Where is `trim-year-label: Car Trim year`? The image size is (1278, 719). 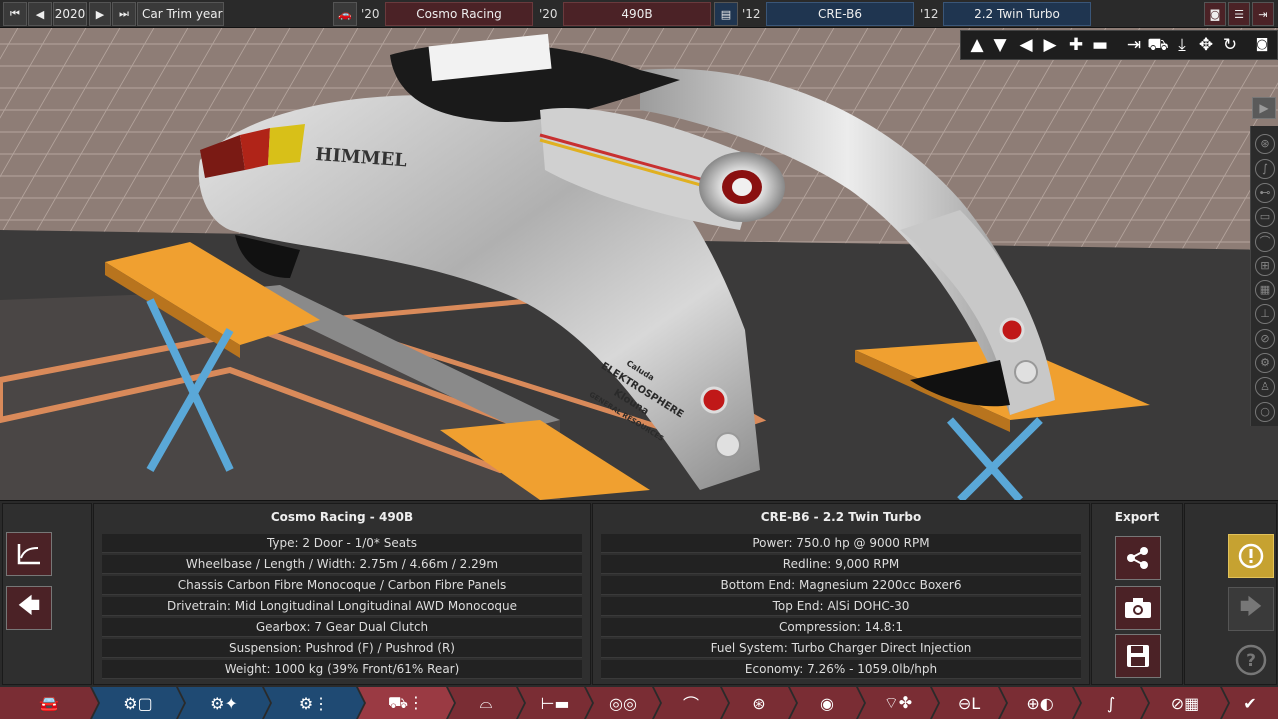
trim-year-label: Car Trim year is located at coordinates (180, 14).